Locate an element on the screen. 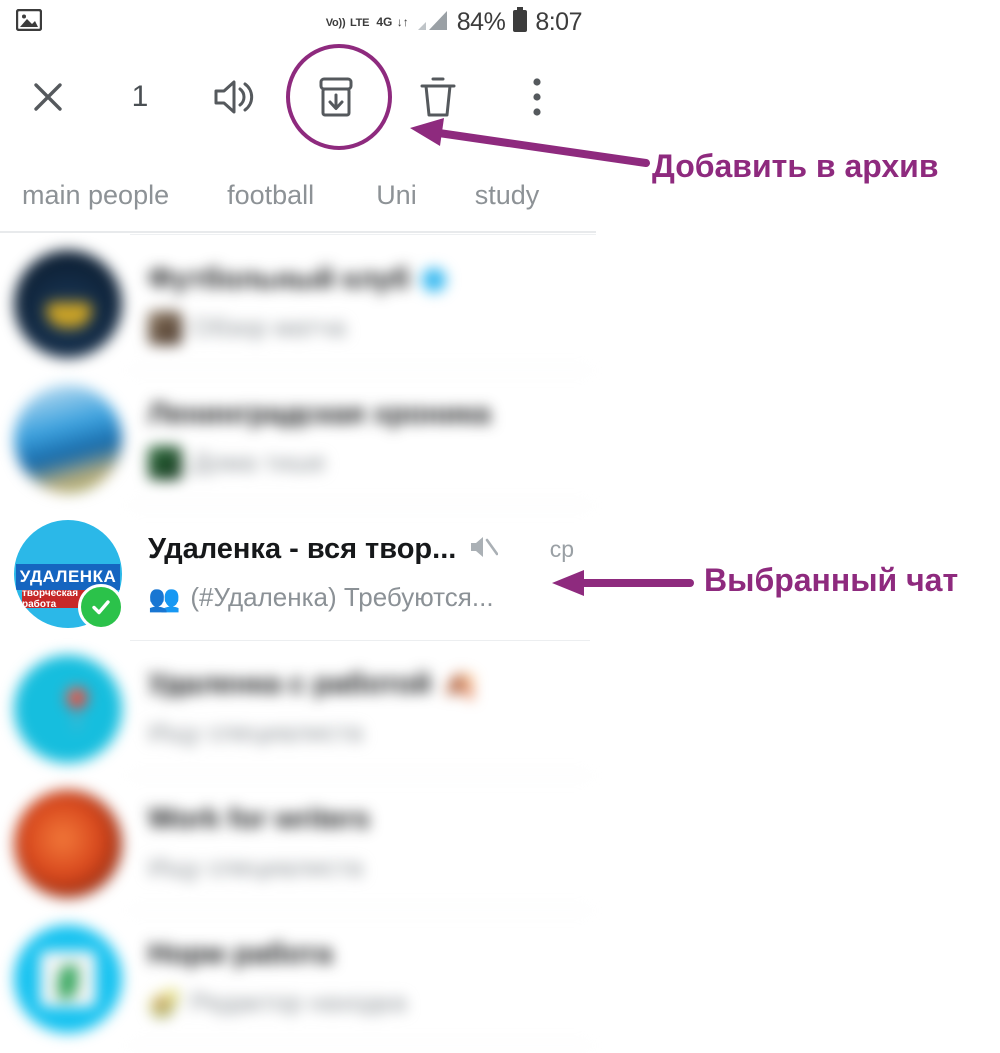  avatar: УДАЛЕНКА творческая работа is located at coordinates (69, 574).